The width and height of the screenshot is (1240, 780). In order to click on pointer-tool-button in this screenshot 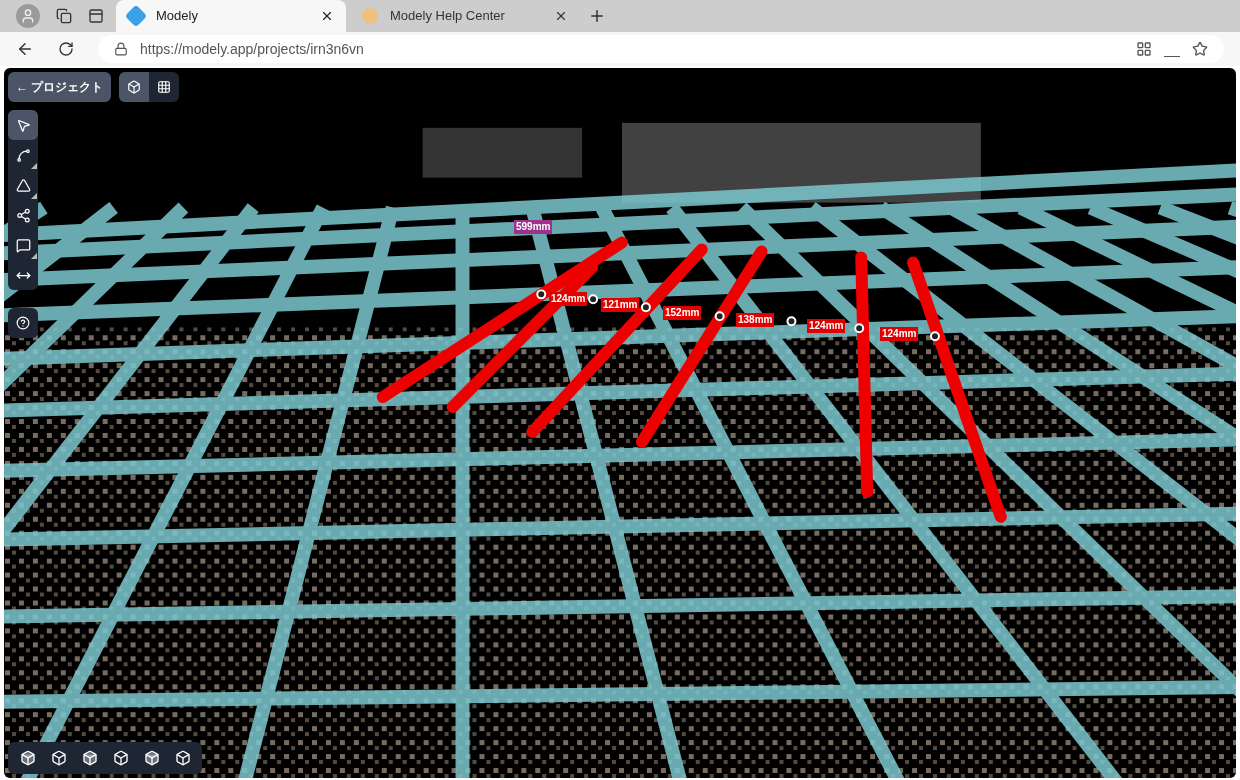, I will do `click(23, 125)`.